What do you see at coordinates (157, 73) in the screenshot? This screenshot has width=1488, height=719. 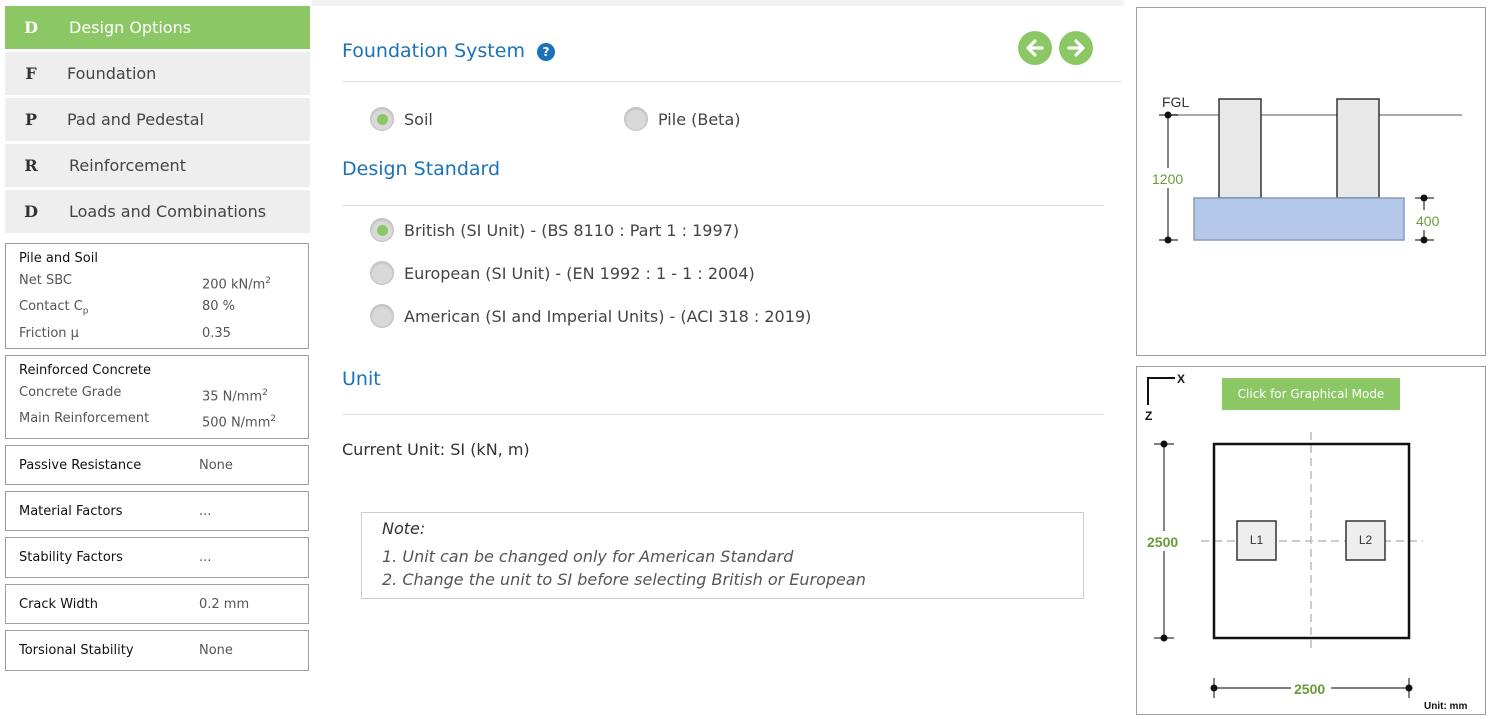 I see `nav-item-foundation: F Foundation` at bounding box center [157, 73].